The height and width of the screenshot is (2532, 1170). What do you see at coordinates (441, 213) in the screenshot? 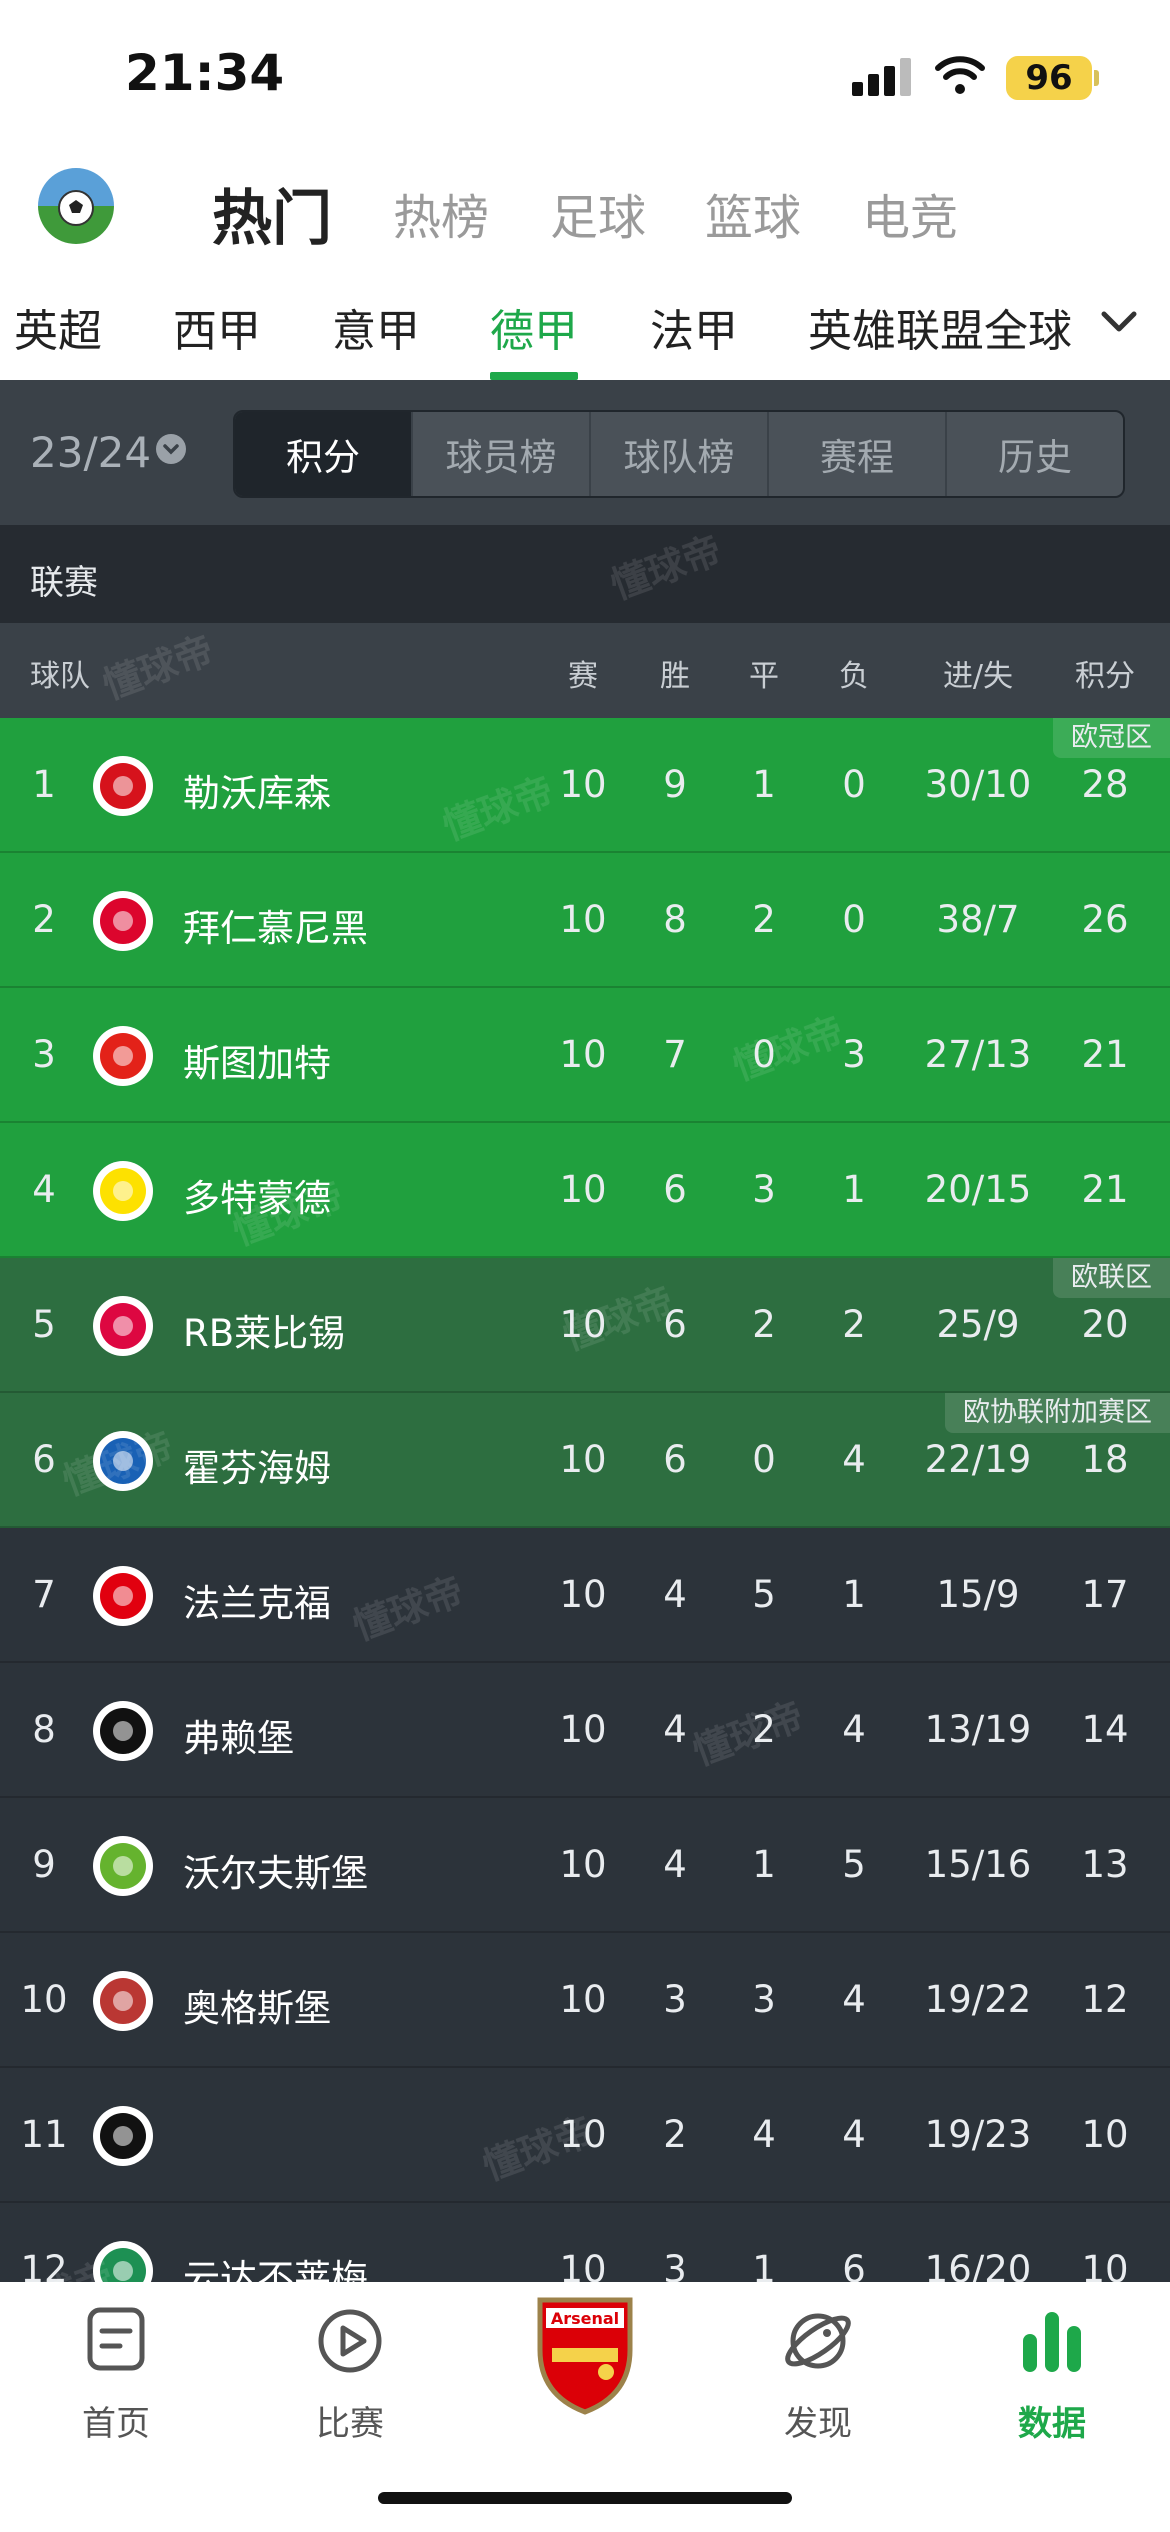
I see `primary-tab-hotlist: 热榜` at bounding box center [441, 213].